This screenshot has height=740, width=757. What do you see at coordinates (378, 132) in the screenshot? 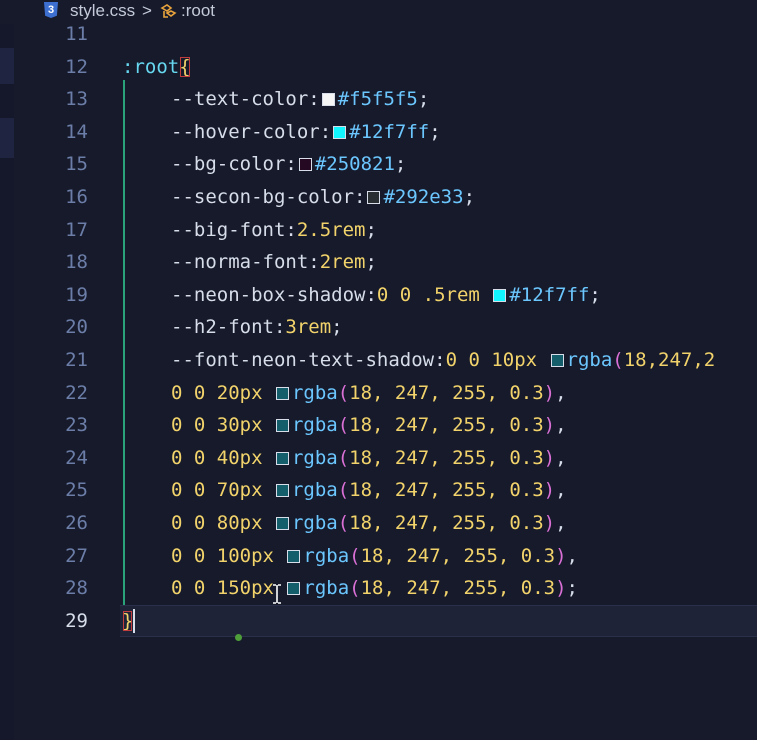
I see `code-line: 14 --hover-color: #12f7ff;` at bounding box center [378, 132].